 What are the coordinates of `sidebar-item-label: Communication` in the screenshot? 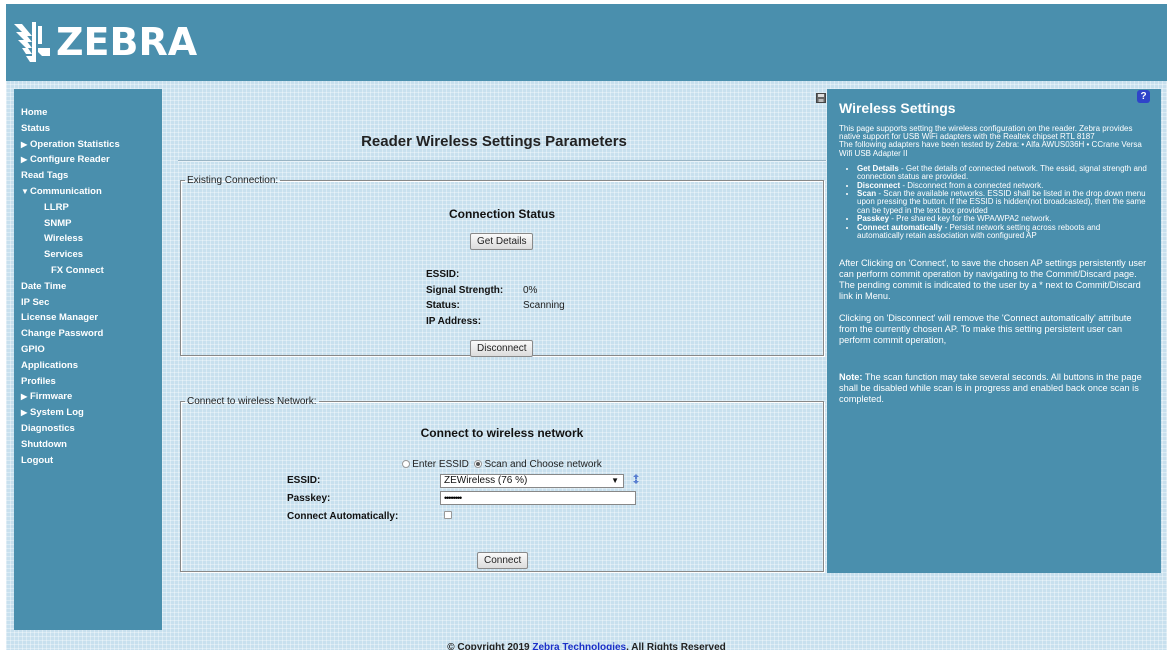 It's located at (66, 191).